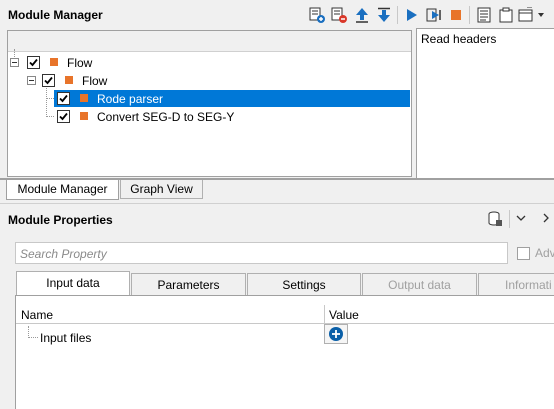 The height and width of the screenshot is (409, 554). What do you see at coordinates (62, 190) in the screenshot?
I see `tab-module-manager: Module Manager` at bounding box center [62, 190].